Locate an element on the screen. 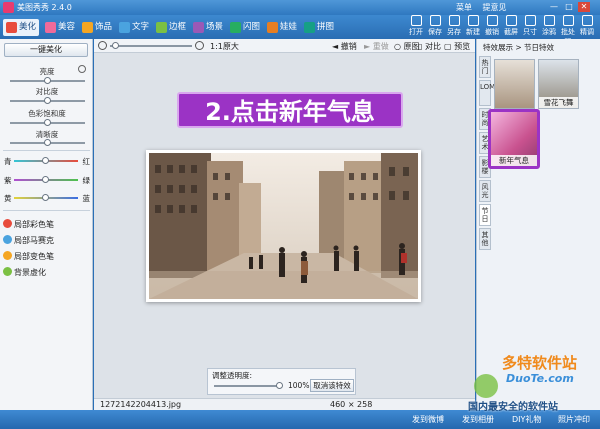 Image resolution: width=600 pixels, height=429 pixels. menu-link: 菜单 is located at coordinates (464, 7).